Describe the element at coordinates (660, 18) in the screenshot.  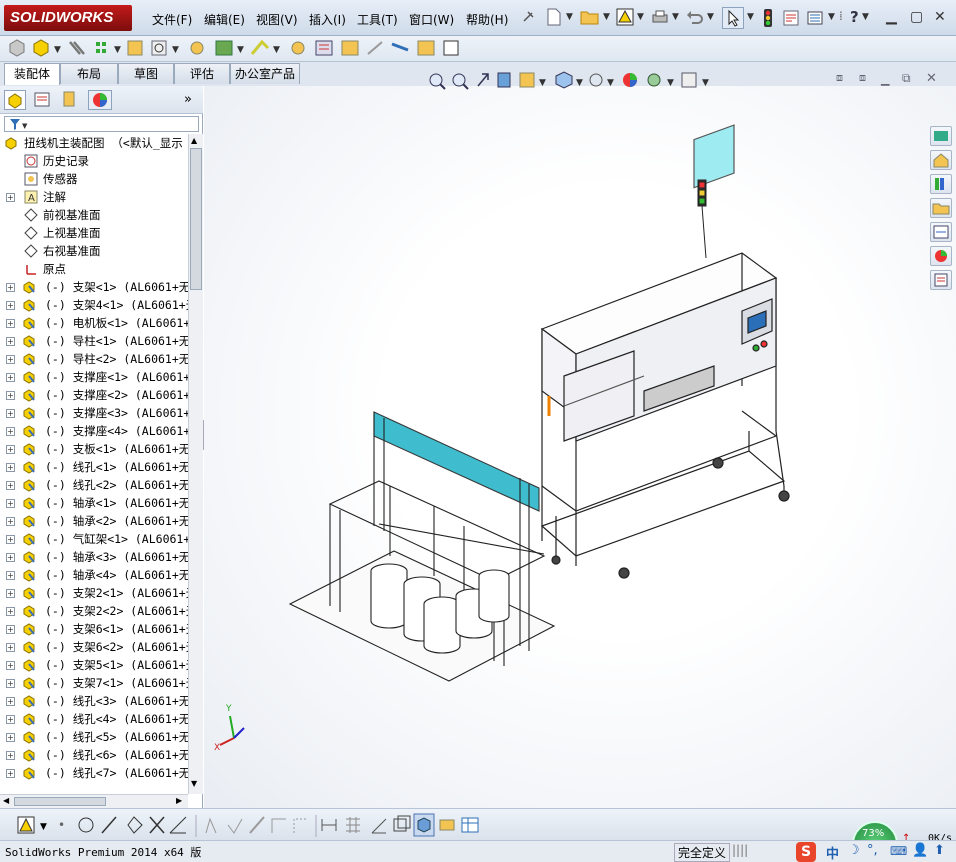
I see `print-icon` at that location.